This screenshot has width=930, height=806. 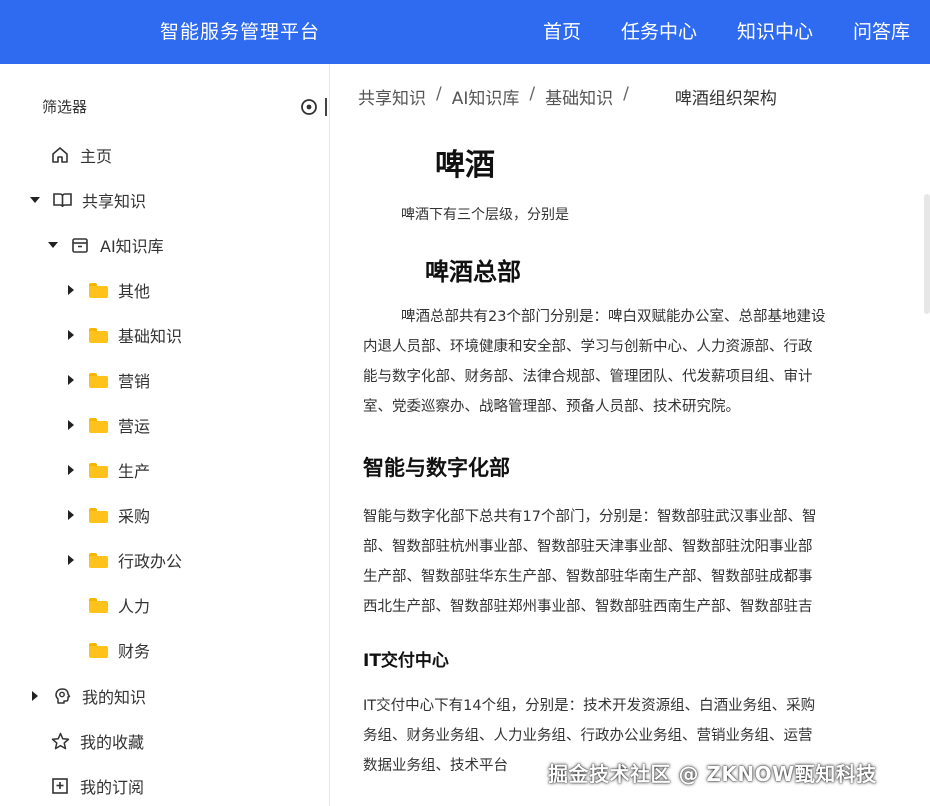 I want to click on breadcrumb-shared-knowledge: 共享知识, so click(x=392, y=96).